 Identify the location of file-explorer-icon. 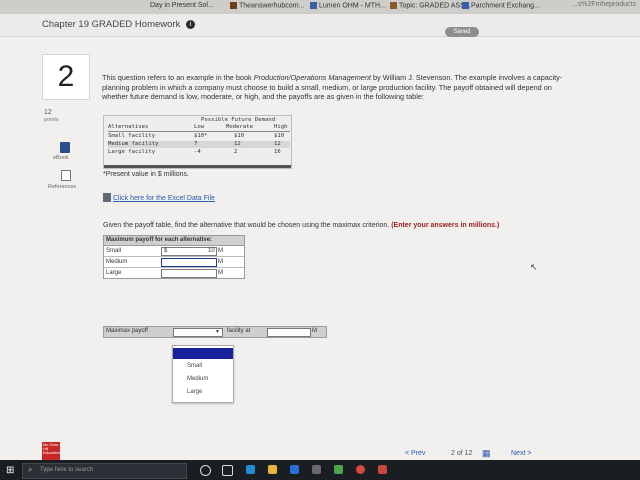
(272, 469).